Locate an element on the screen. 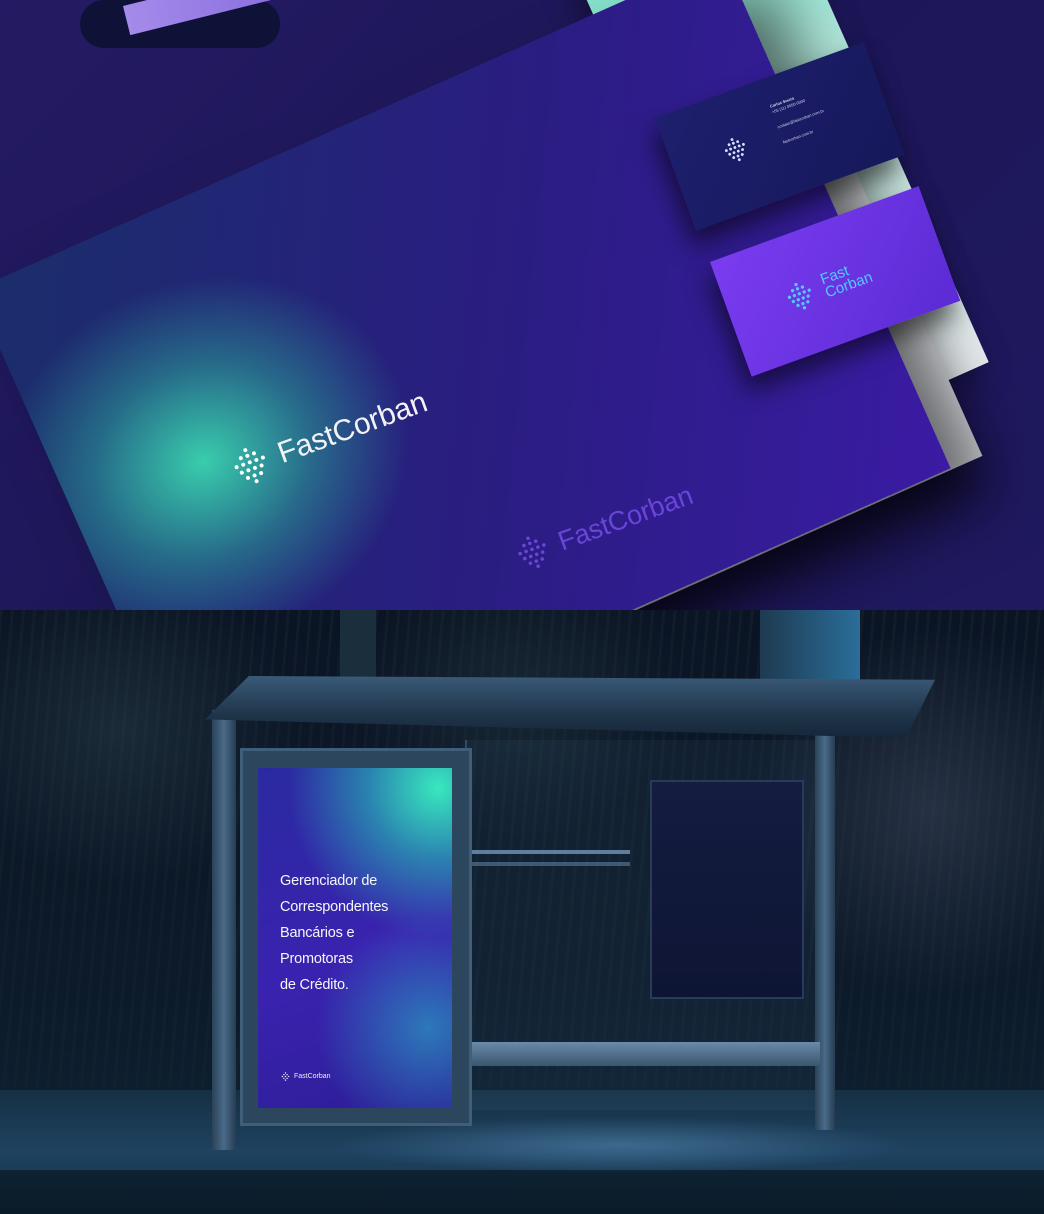 The image size is (1044, 1214). shelter-bench is located at coordinates (644, 1054).